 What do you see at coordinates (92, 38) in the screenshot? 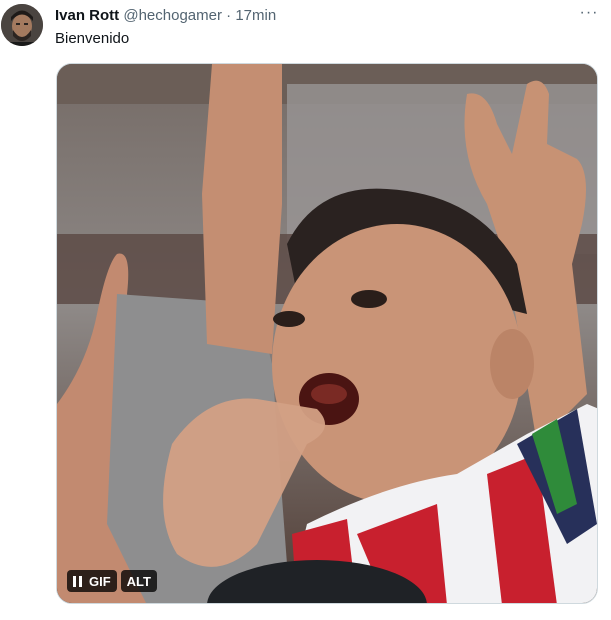
I see `tweet-text: Bienvenido` at bounding box center [92, 38].